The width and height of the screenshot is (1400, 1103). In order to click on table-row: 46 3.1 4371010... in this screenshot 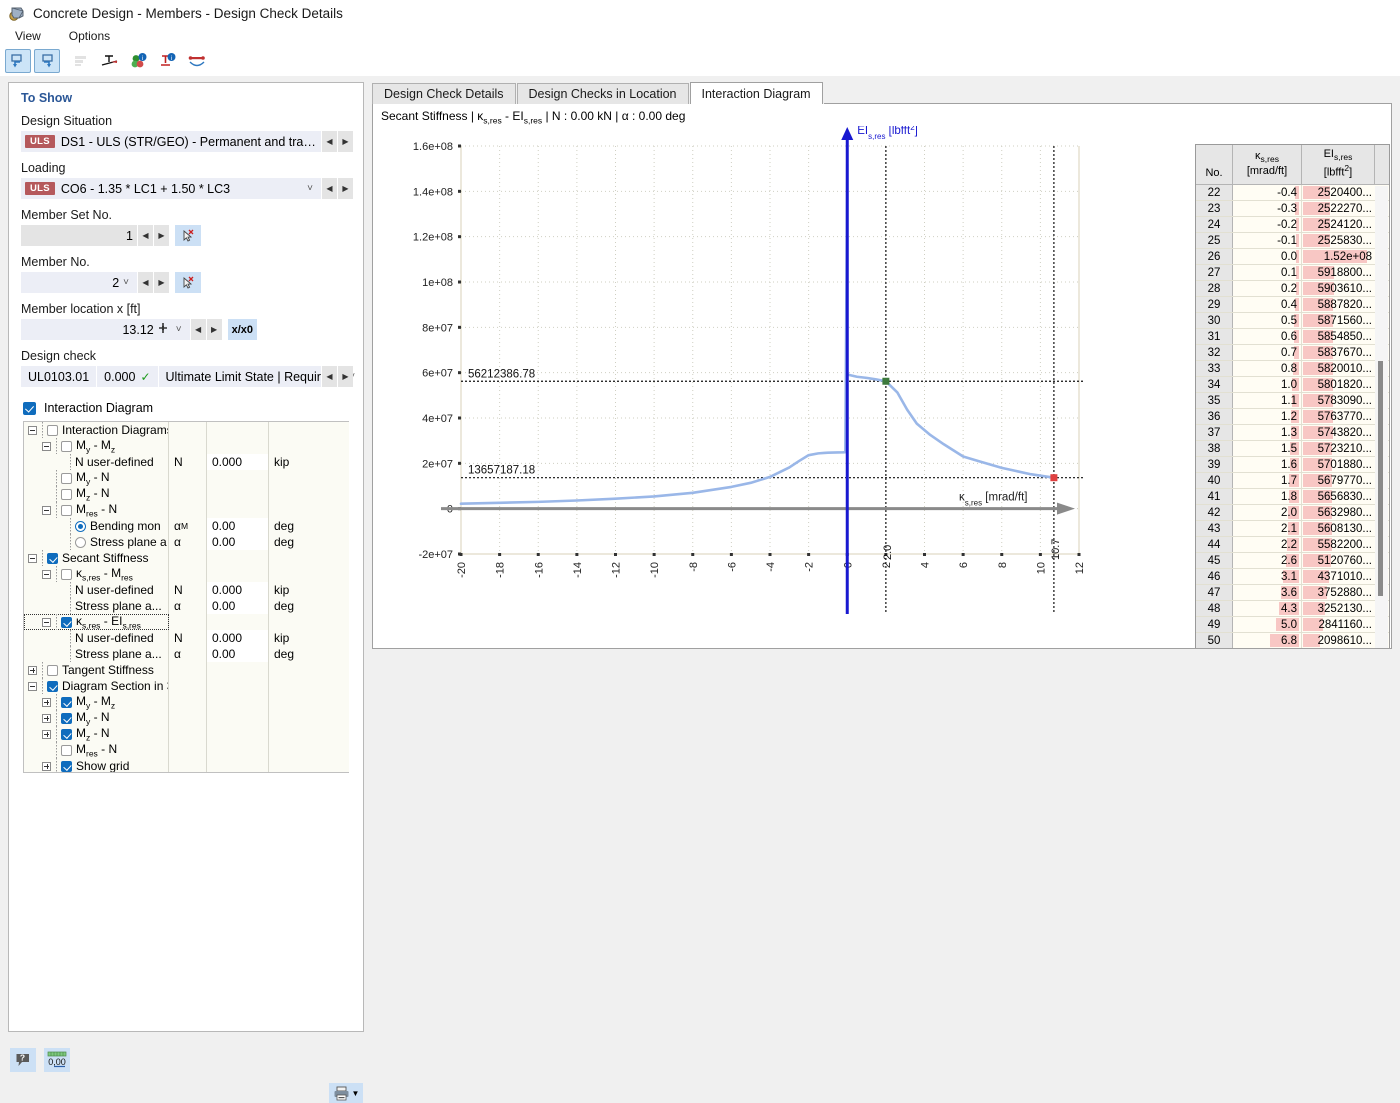, I will do `click(1292, 577)`.